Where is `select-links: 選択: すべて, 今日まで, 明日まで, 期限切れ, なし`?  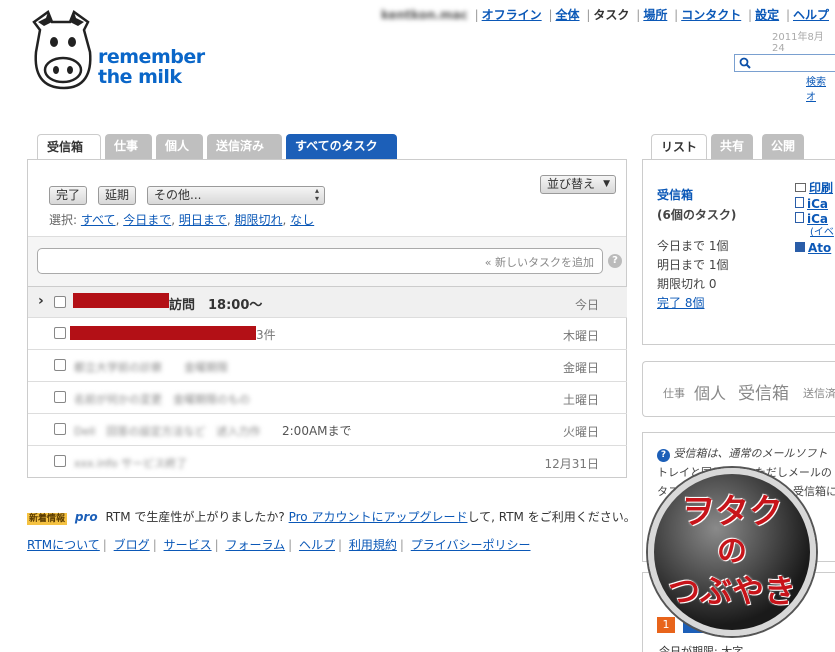 select-links: 選択: すべて, 今日まで, 明日まで, 期限切れ, なし is located at coordinates (182, 220).